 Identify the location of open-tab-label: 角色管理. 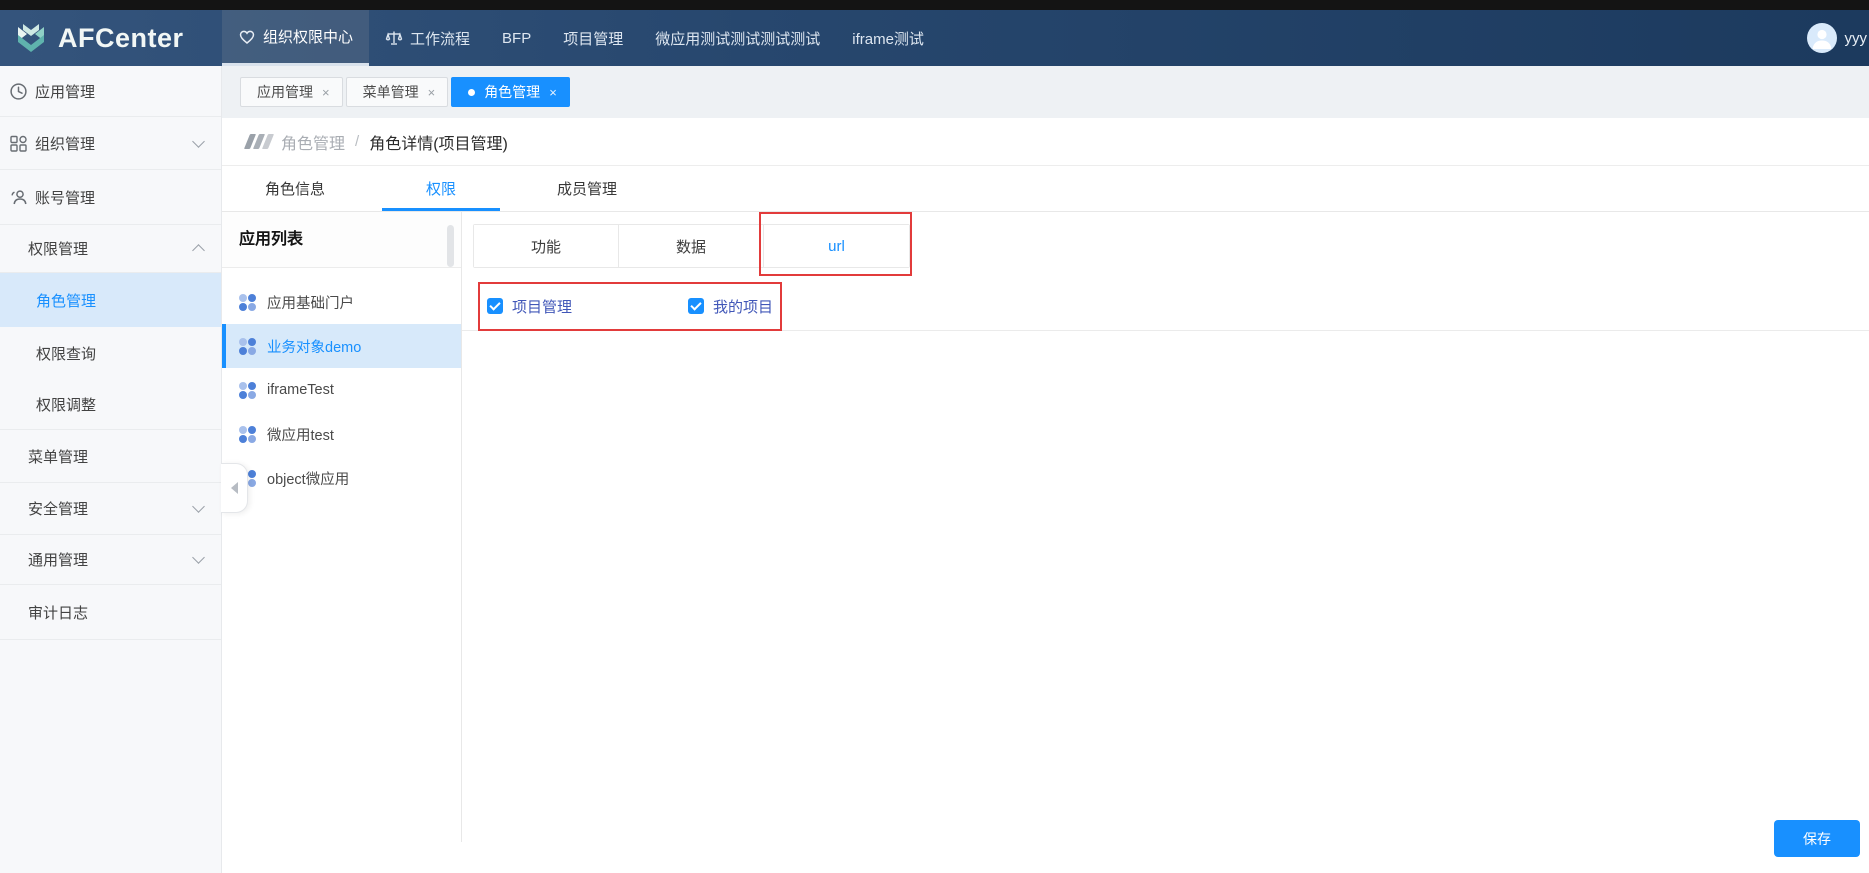
(504, 92).